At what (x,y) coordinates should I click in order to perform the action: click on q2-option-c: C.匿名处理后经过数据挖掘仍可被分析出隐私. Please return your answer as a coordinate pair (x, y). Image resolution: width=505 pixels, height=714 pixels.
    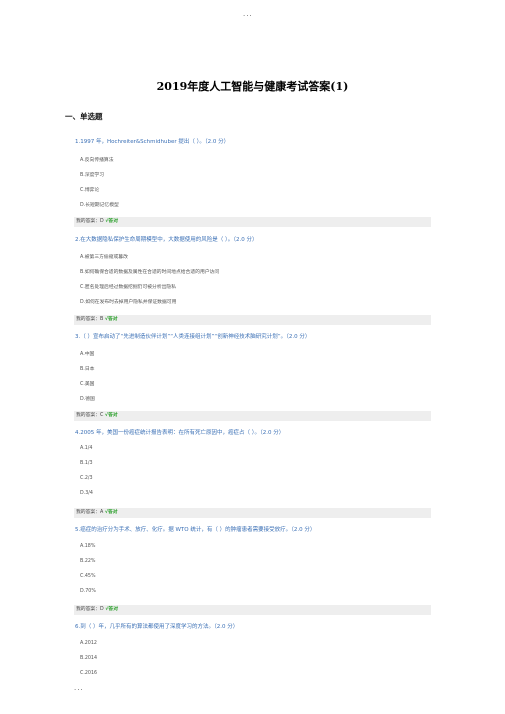
    Looking at the image, I should click on (128, 287).